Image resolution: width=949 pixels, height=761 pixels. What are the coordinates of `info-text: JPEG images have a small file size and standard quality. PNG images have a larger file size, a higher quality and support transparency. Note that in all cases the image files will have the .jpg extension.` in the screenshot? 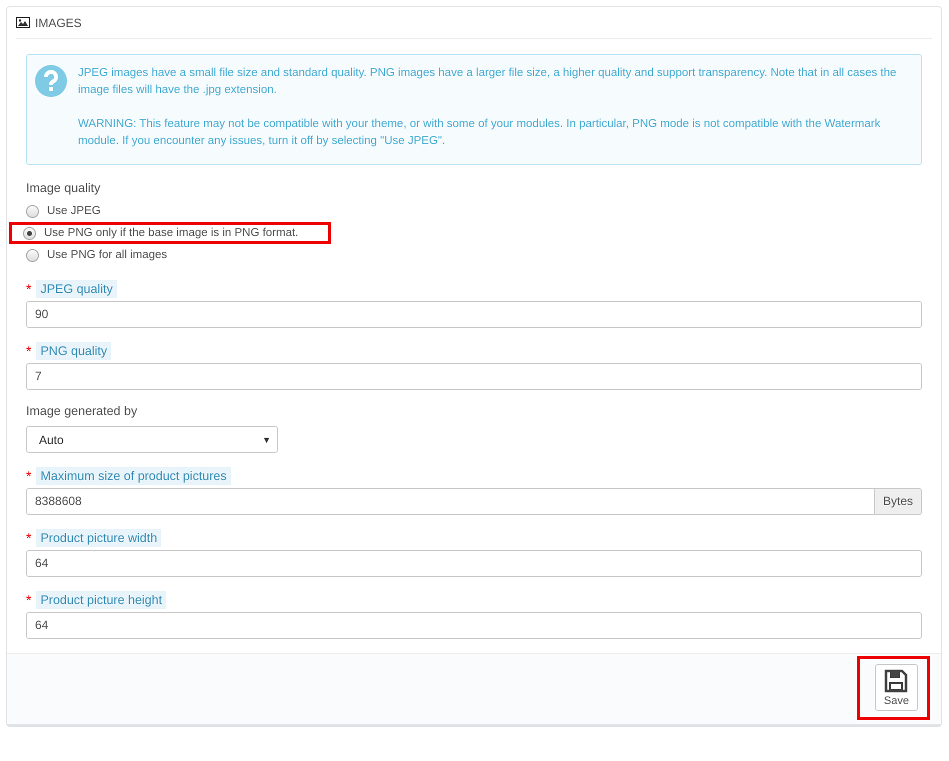 It's located at (488, 82).